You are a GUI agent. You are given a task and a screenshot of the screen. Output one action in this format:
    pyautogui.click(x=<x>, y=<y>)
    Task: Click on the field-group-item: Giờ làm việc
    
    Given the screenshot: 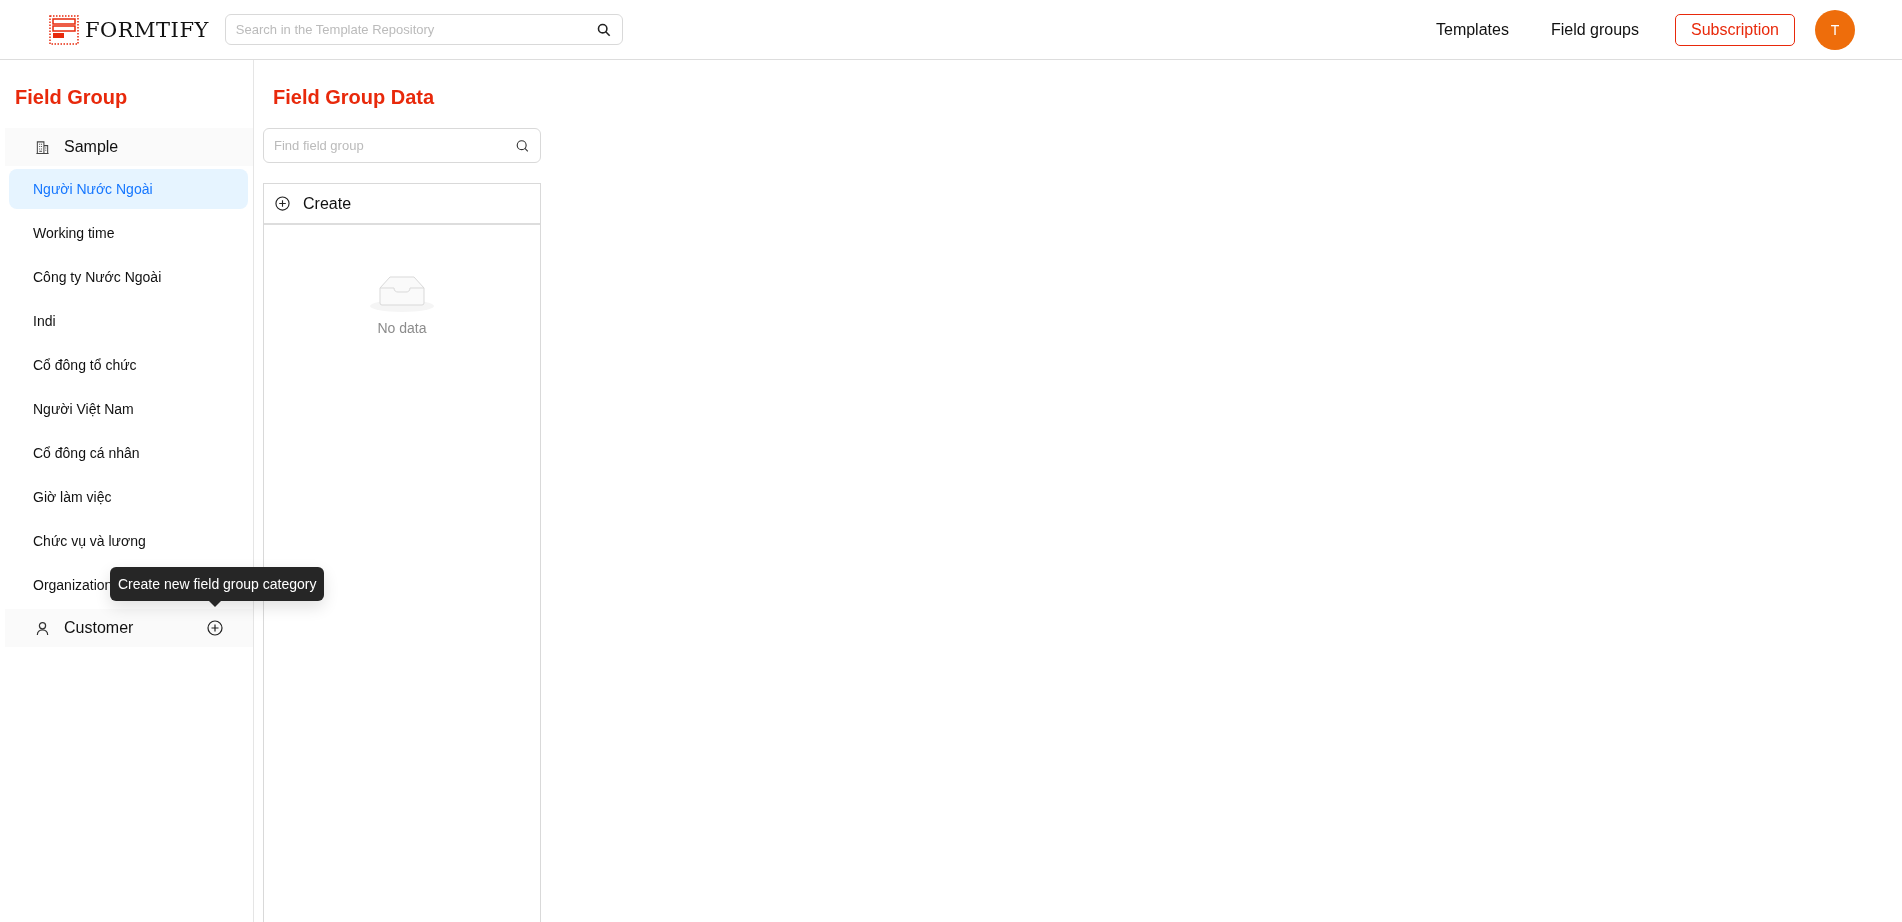 What is the action you would take?
    pyautogui.click(x=128, y=497)
    